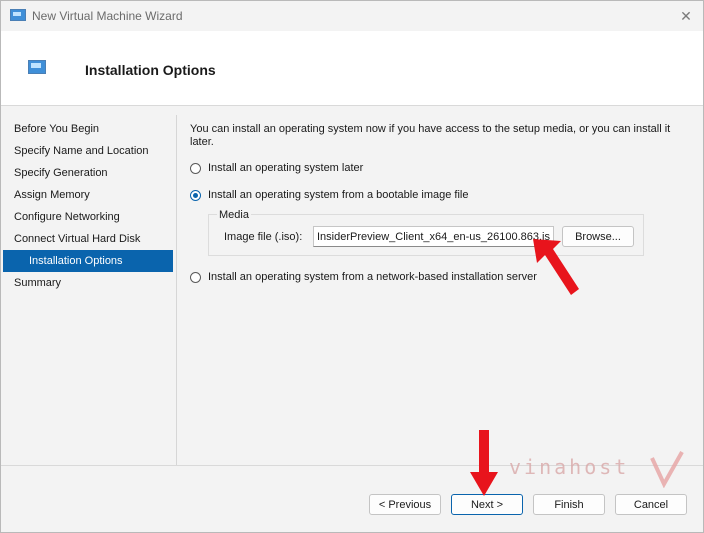 This screenshot has width=704, height=533. Describe the element at coordinates (686, 16) in the screenshot. I see `close-icon: ✕` at that location.